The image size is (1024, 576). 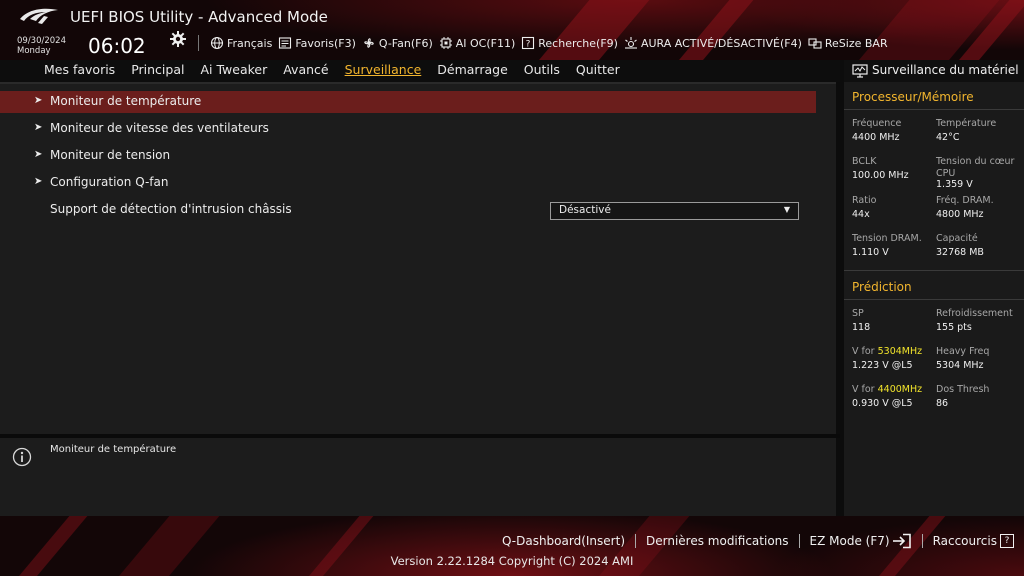 I want to click on cpu-memory-section-title: Processeur/Mémoire, so click(x=913, y=97).